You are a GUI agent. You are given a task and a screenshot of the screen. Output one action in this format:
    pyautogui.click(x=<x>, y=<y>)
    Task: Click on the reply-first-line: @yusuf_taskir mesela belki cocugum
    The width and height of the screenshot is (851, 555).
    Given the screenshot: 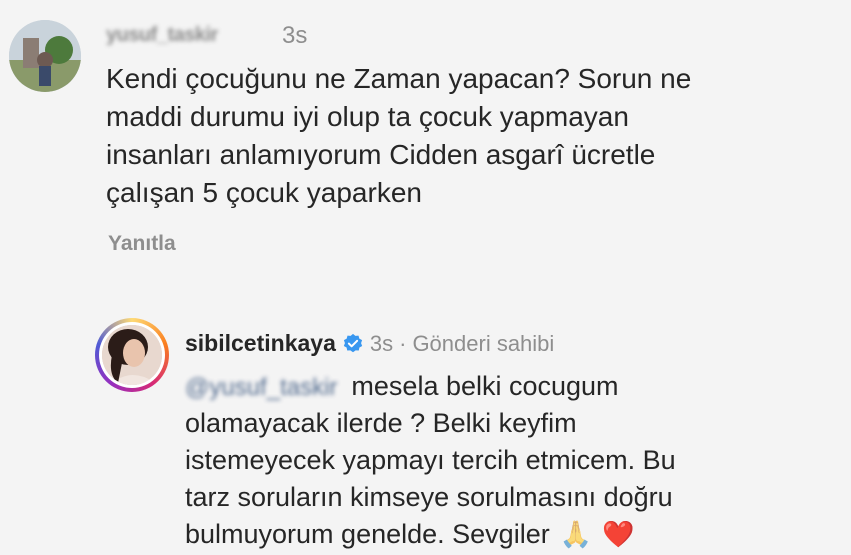 What is the action you would take?
    pyautogui.click(x=402, y=386)
    